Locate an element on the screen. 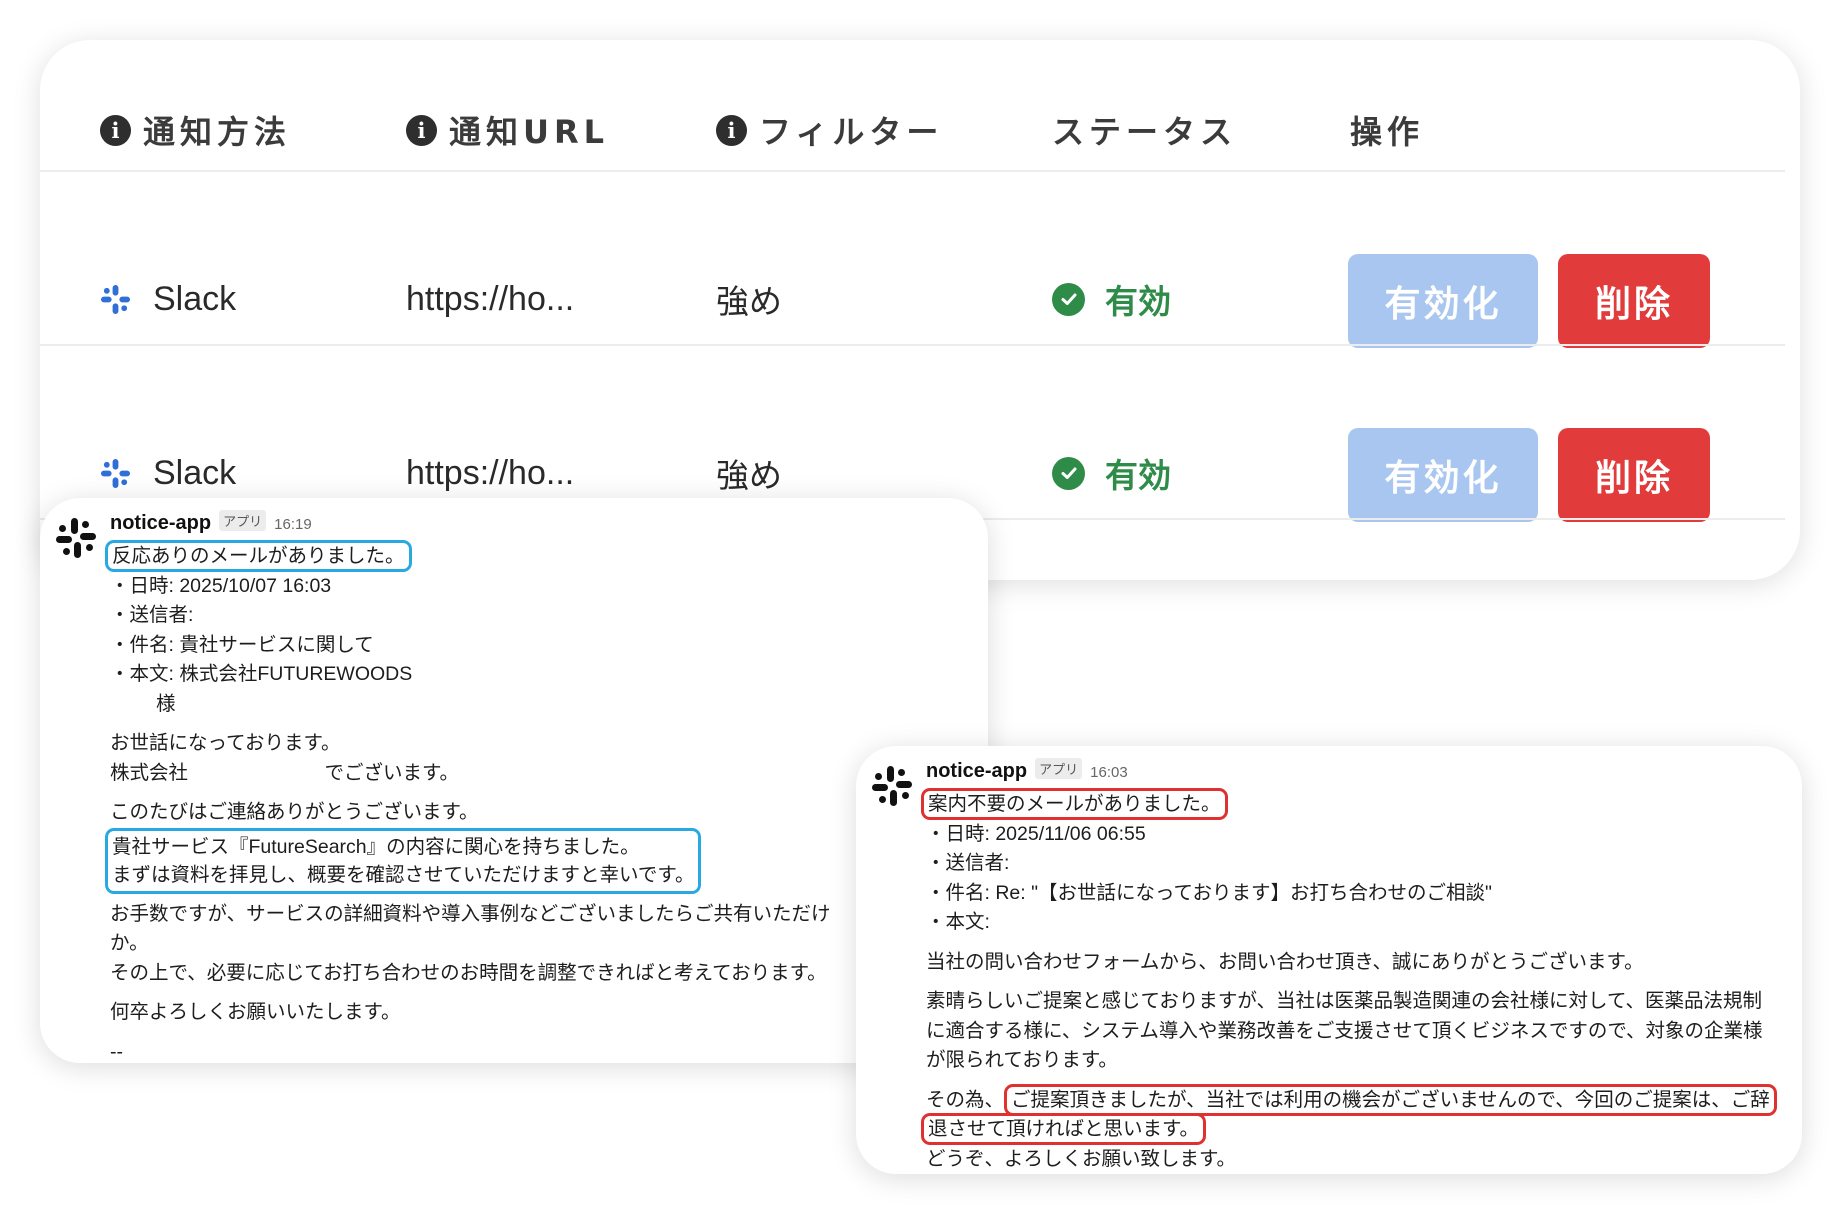  header-filter: i フィルター is located at coordinates (829, 130).